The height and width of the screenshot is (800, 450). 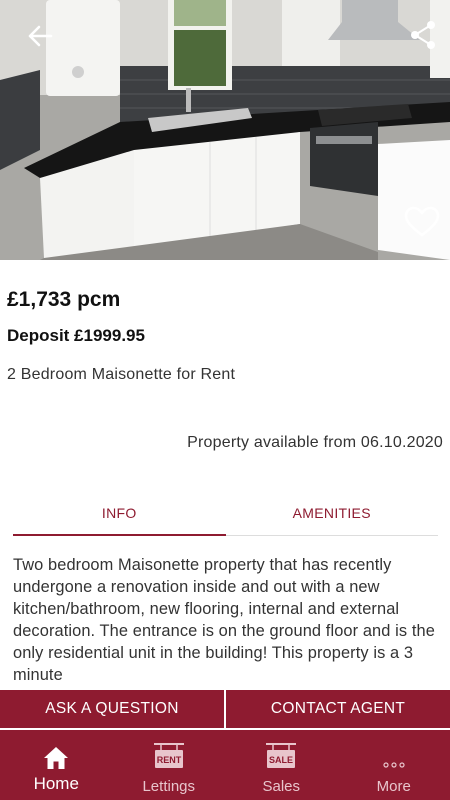 I want to click on back-button, so click(x=40, y=36).